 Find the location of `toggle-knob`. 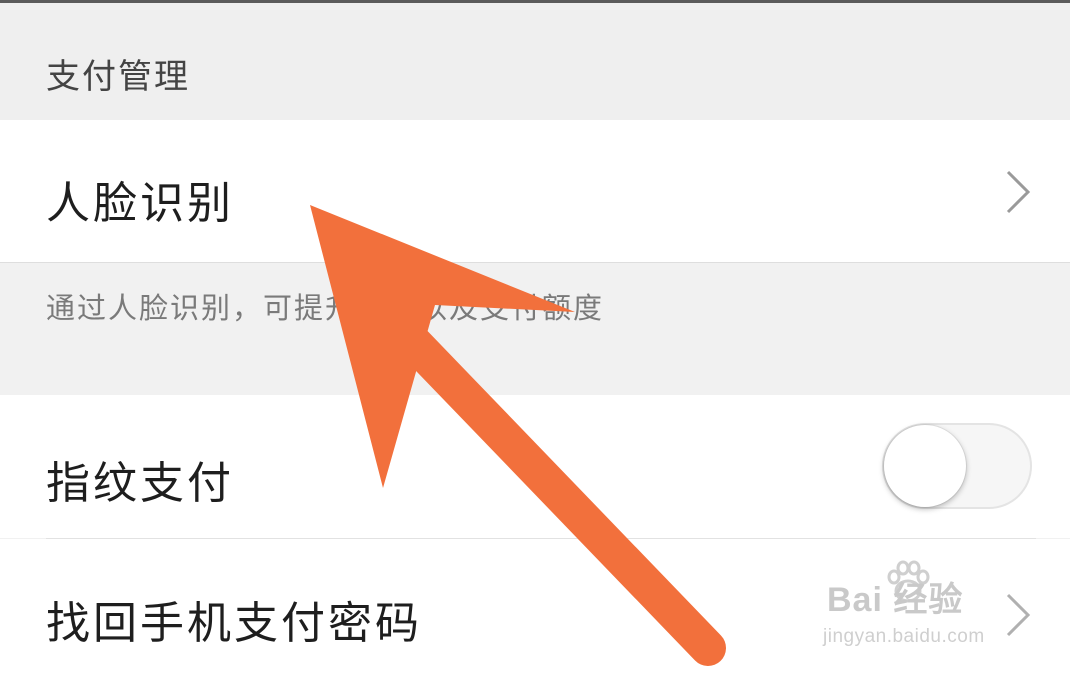

toggle-knob is located at coordinates (925, 466).